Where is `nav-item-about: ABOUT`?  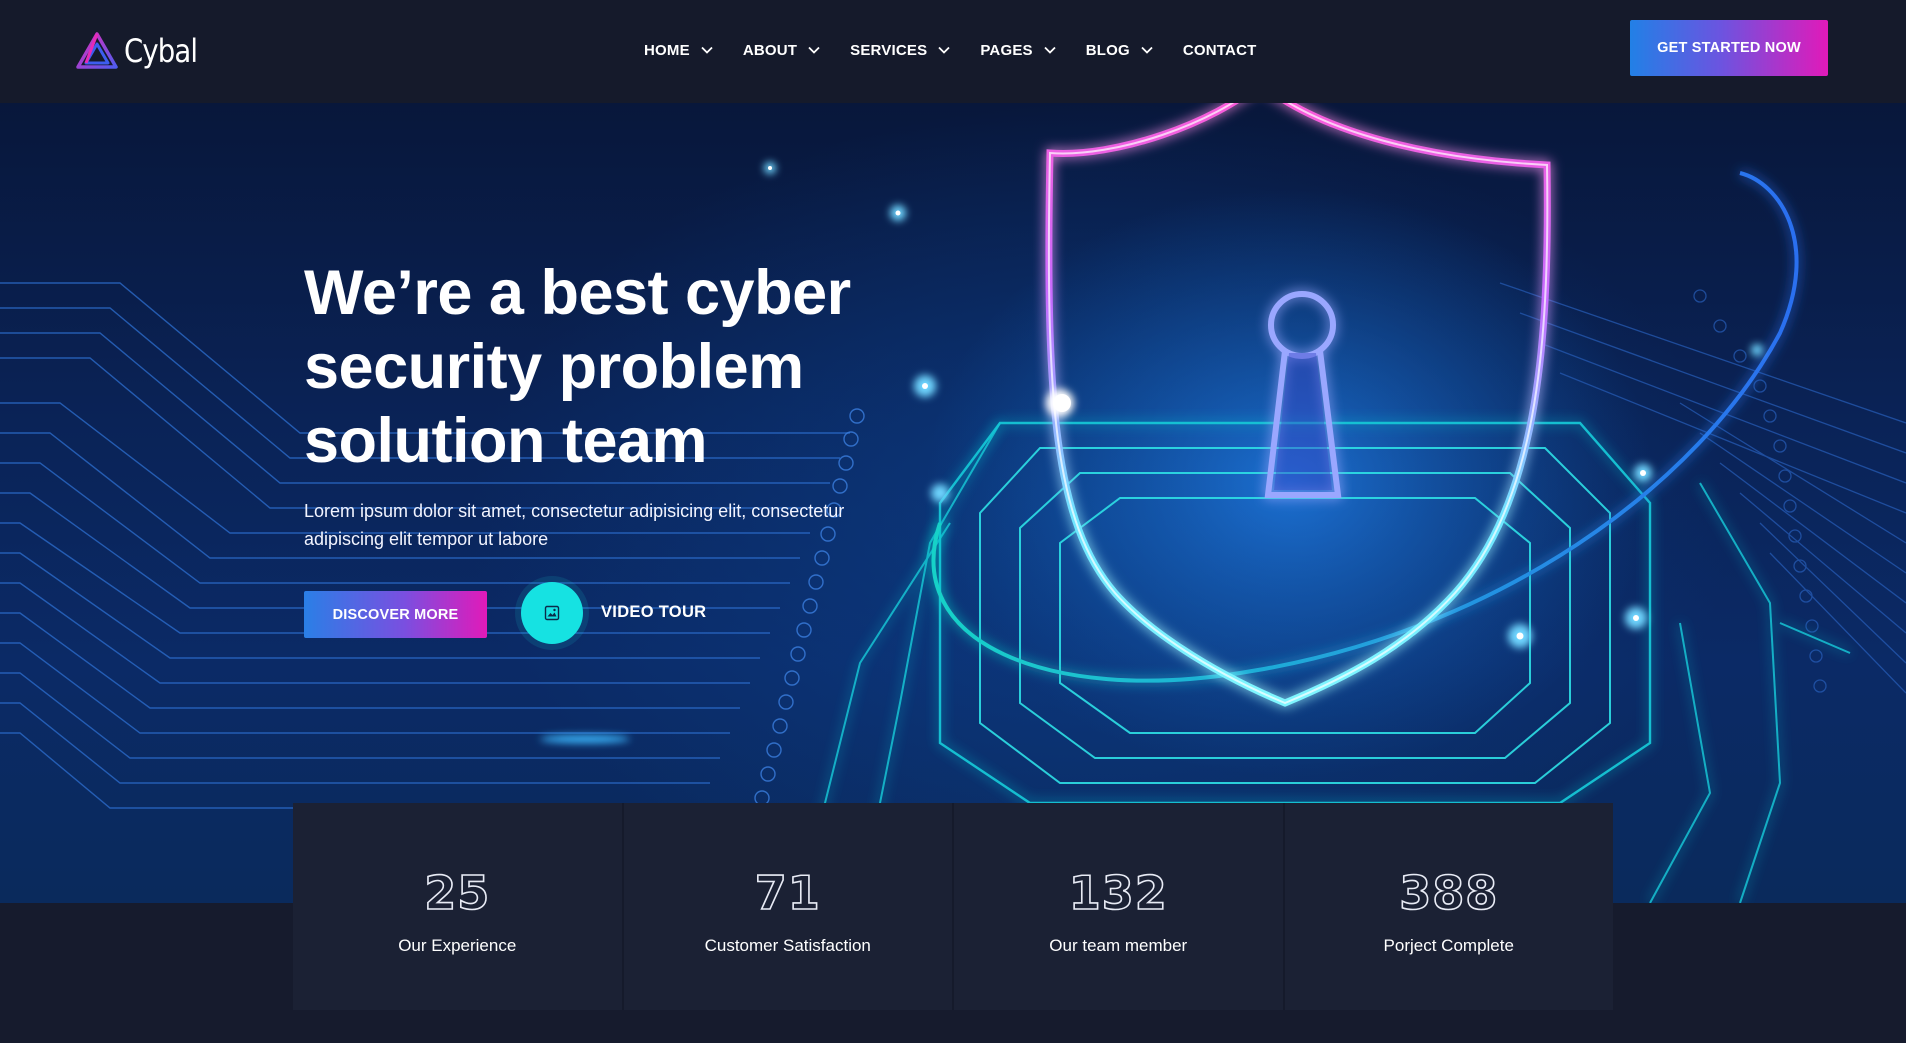
nav-item-about: ABOUT is located at coordinates (782, 50).